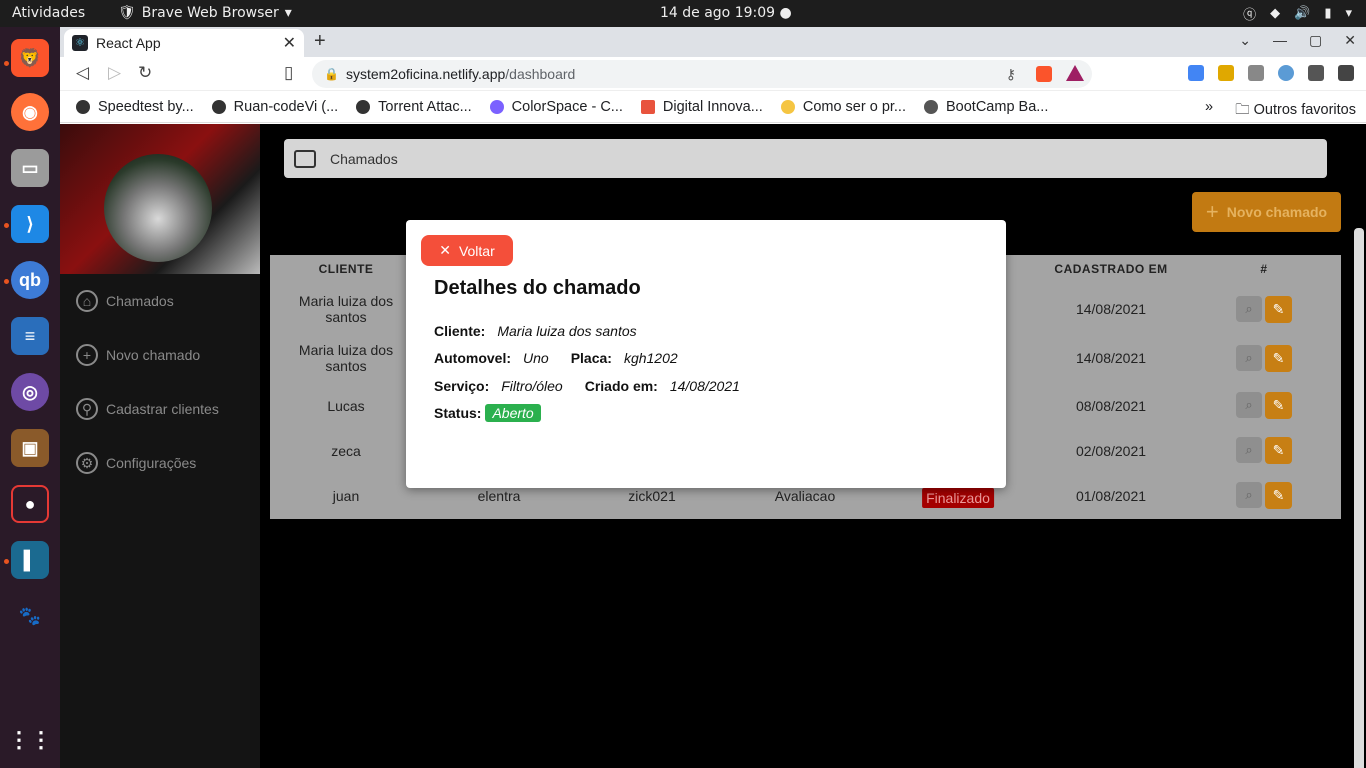 This screenshot has height=768, width=1366. What do you see at coordinates (320, 41) in the screenshot?
I see `new-tab-button: +` at bounding box center [320, 41].